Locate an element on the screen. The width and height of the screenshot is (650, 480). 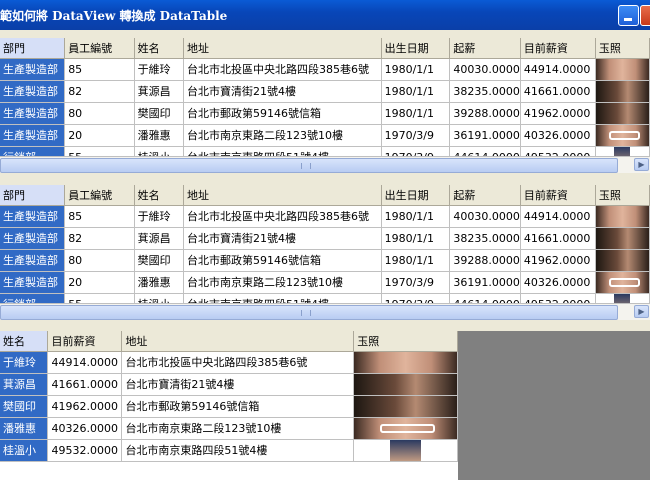
table-cell: 82 is located at coordinates (99, 238).